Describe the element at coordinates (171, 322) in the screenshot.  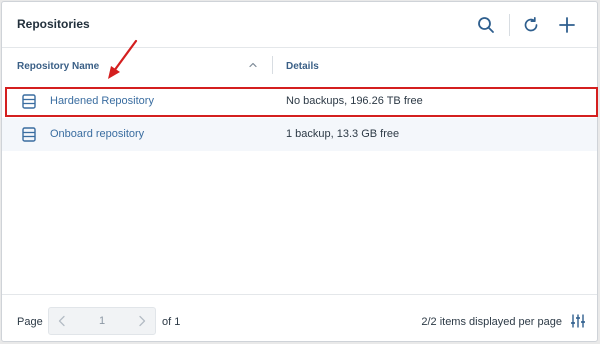
I see `page-total-label: of 1` at that location.